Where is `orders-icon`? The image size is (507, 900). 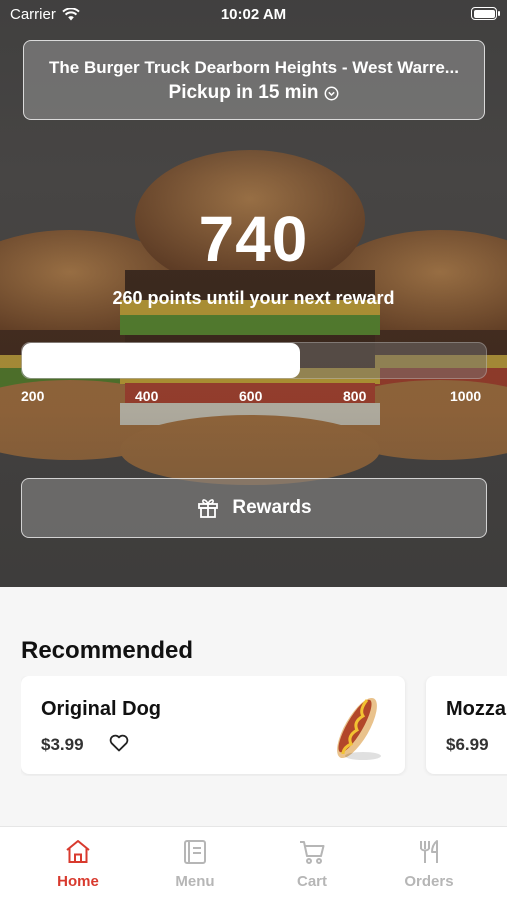
orders-icon is located at coordinates (429, 851).